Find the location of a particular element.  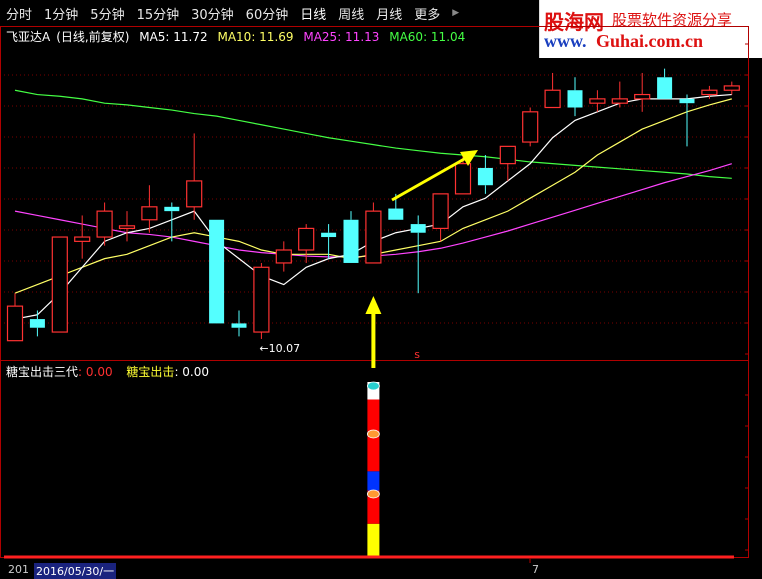

signal-s-marker: s is located at coordinates (417, 354).